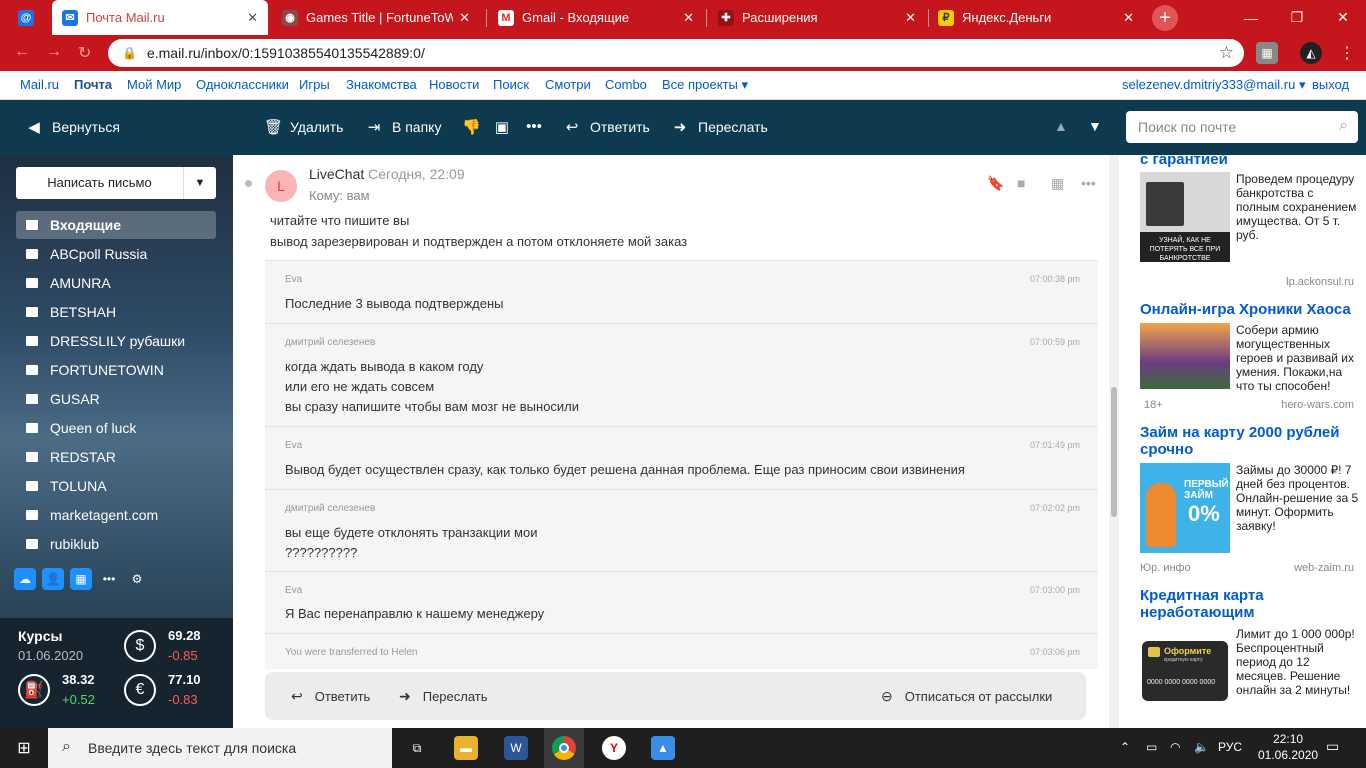 Image resolution: width=1366 pixels, height=768 pixels. Describe the element at coordinates (248, 183) in the screenshot. I see `read-status-dot` at that location.